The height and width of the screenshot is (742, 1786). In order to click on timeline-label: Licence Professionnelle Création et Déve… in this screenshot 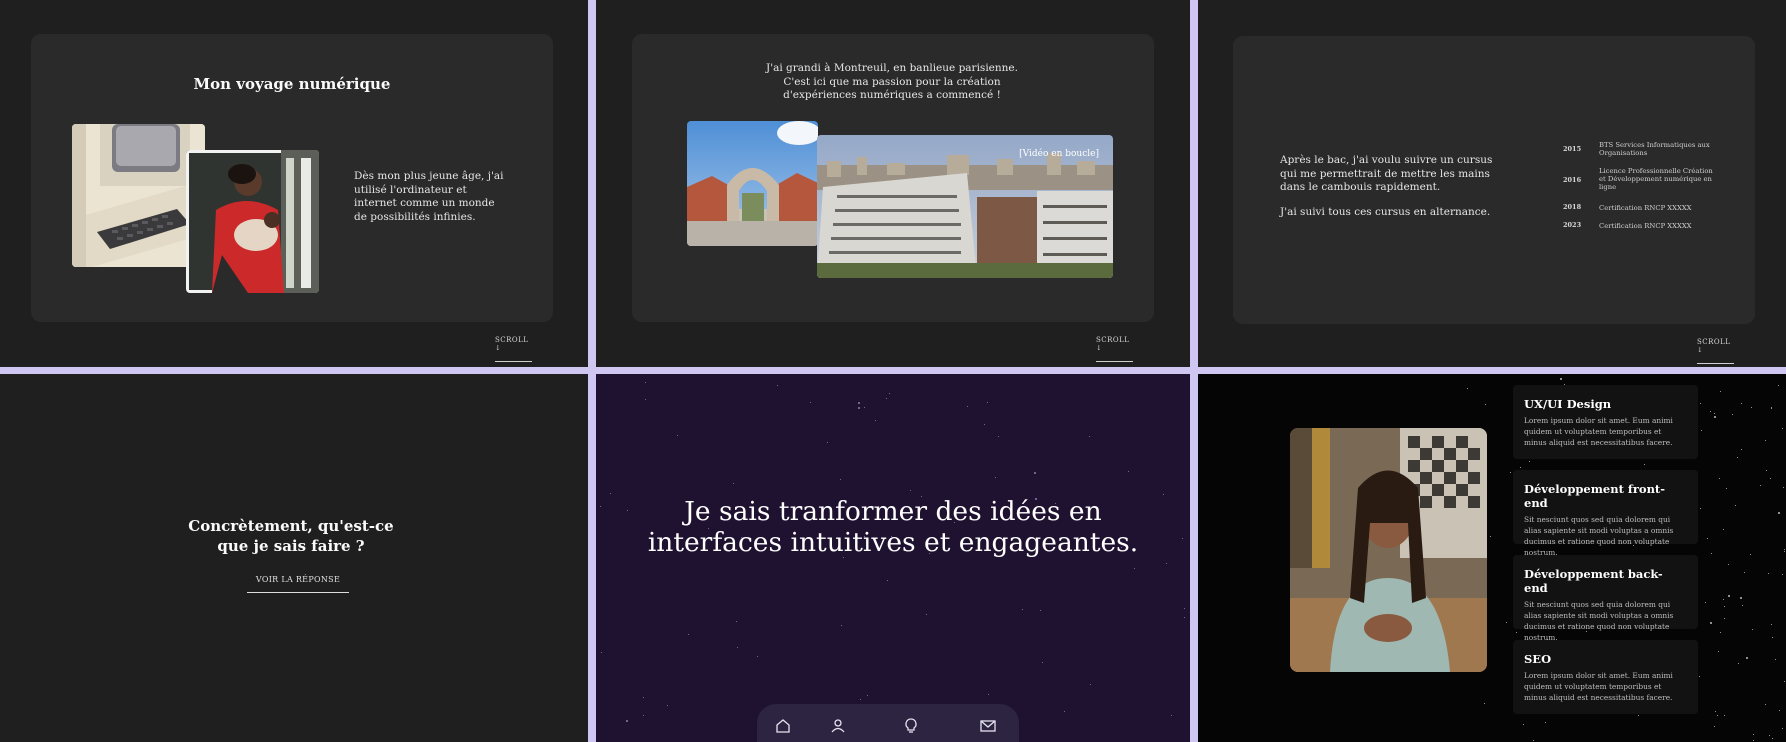, I will do `click(1656, 179)`.